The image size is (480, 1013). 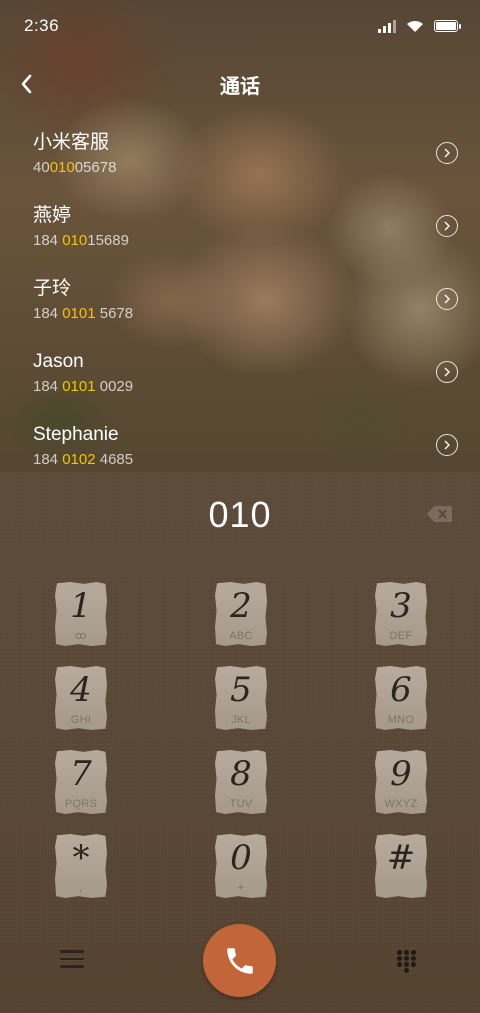 I want to click on contact-number: 4001005678, so click(x=75, y=167).